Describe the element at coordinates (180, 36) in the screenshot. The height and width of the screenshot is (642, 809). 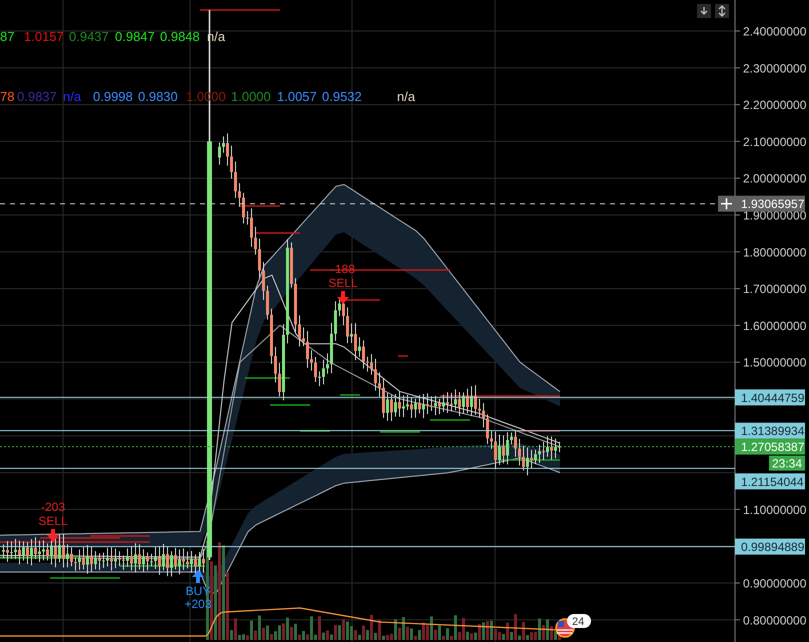
I see `indicator-value: 0.9848` at that location.